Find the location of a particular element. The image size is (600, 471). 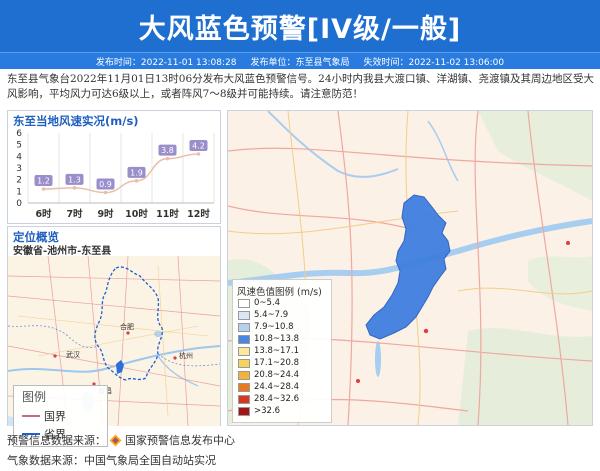

speed-legend-item: 17.1~20.8 is located at coordinates (268, 363).